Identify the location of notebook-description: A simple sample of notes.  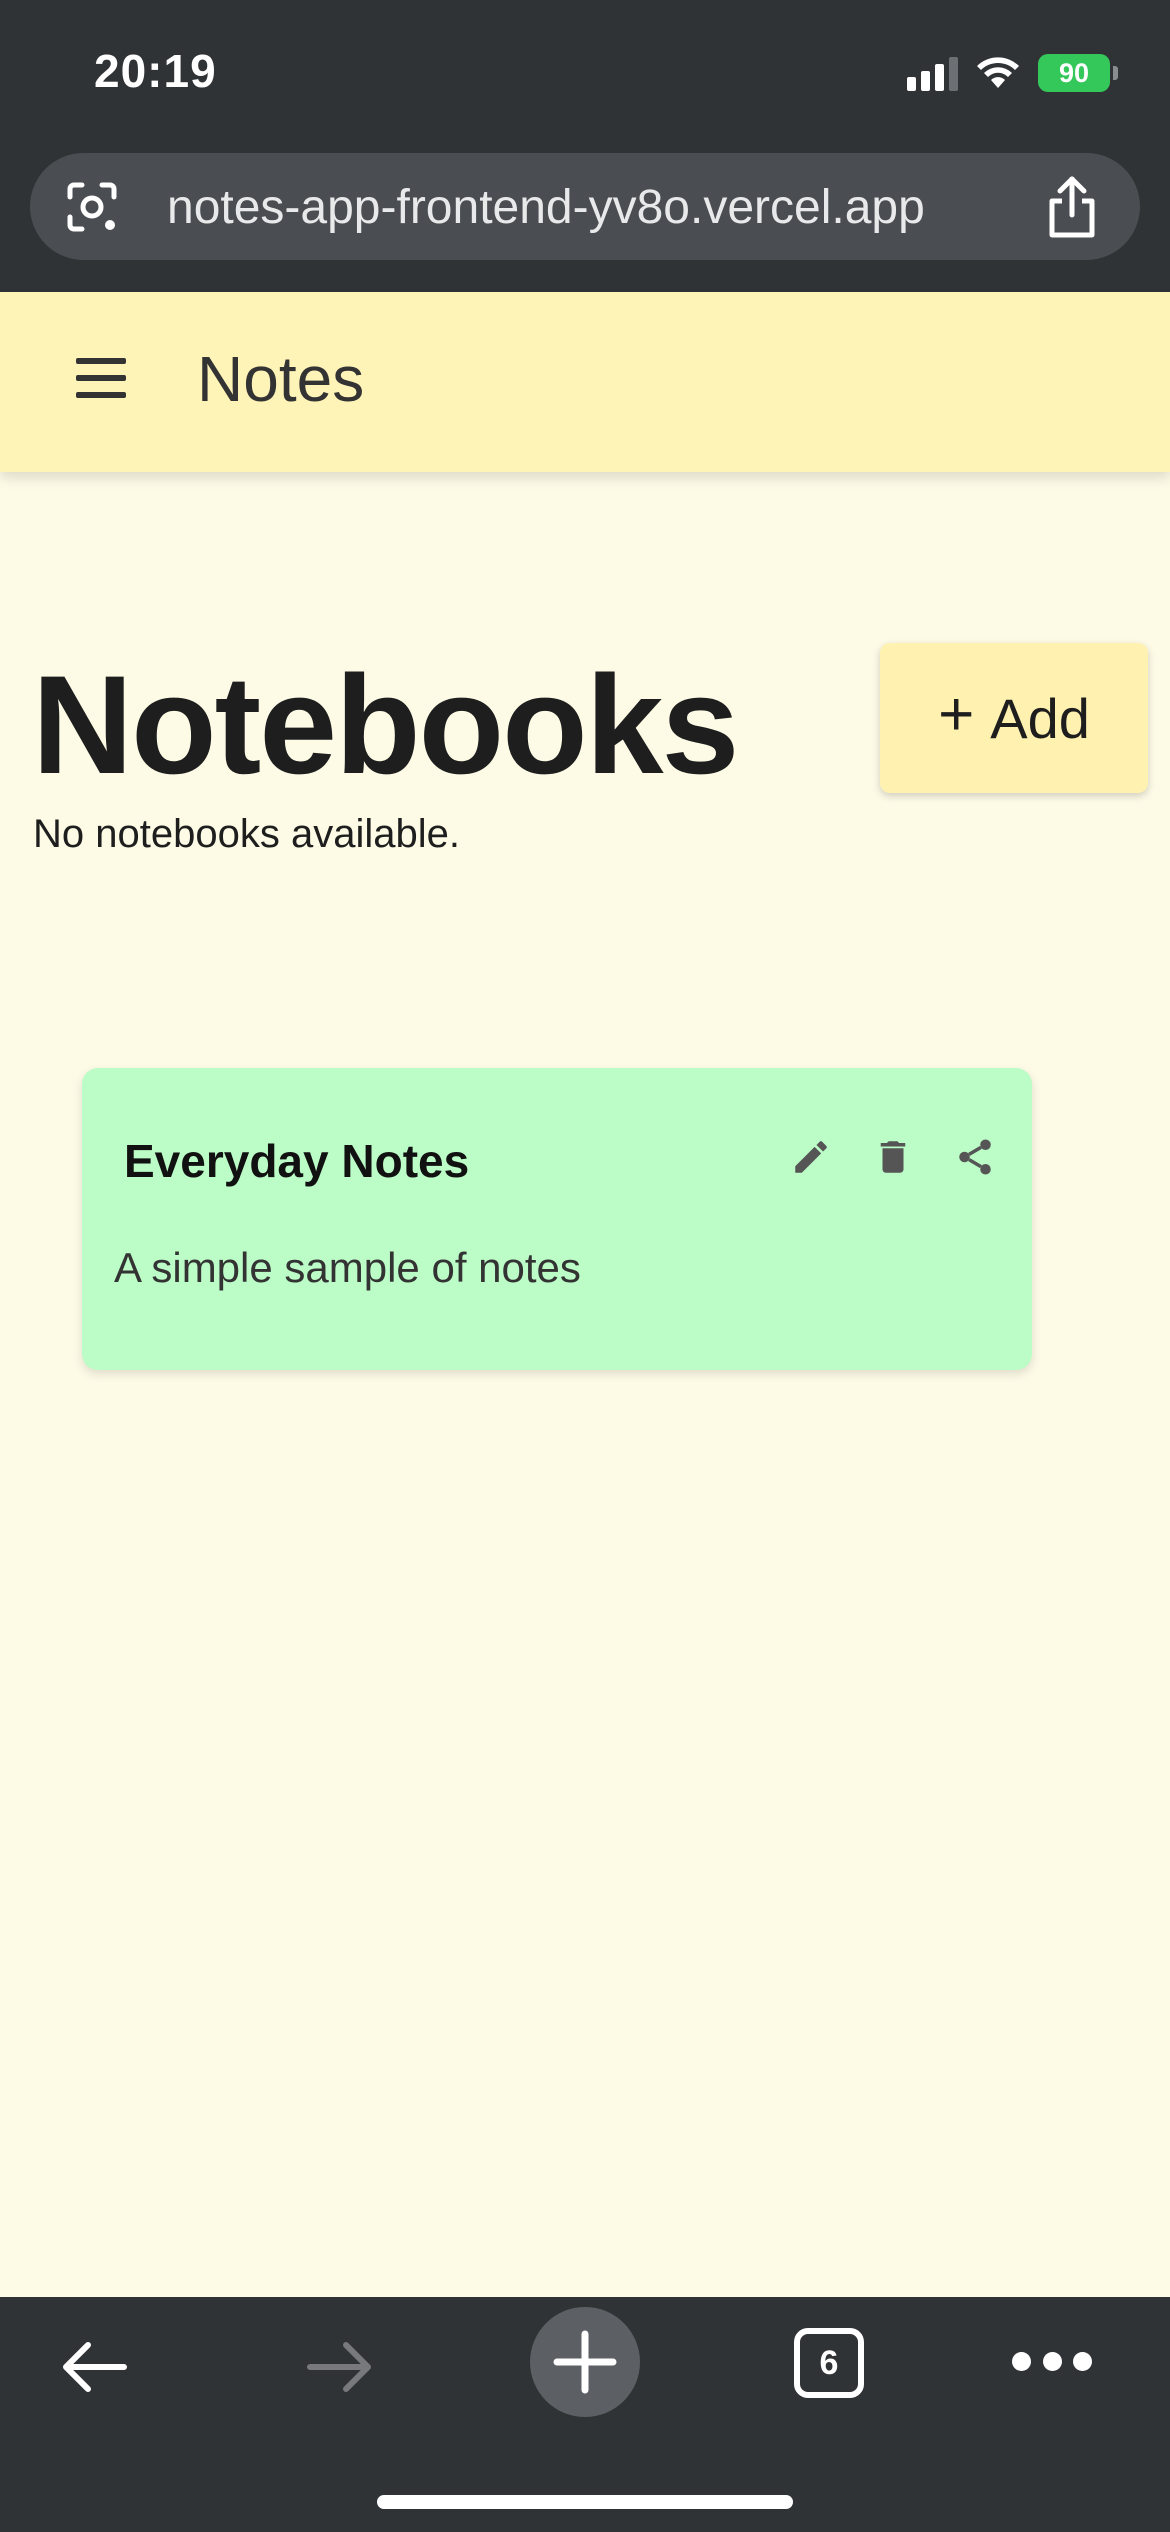
(347, 1267).